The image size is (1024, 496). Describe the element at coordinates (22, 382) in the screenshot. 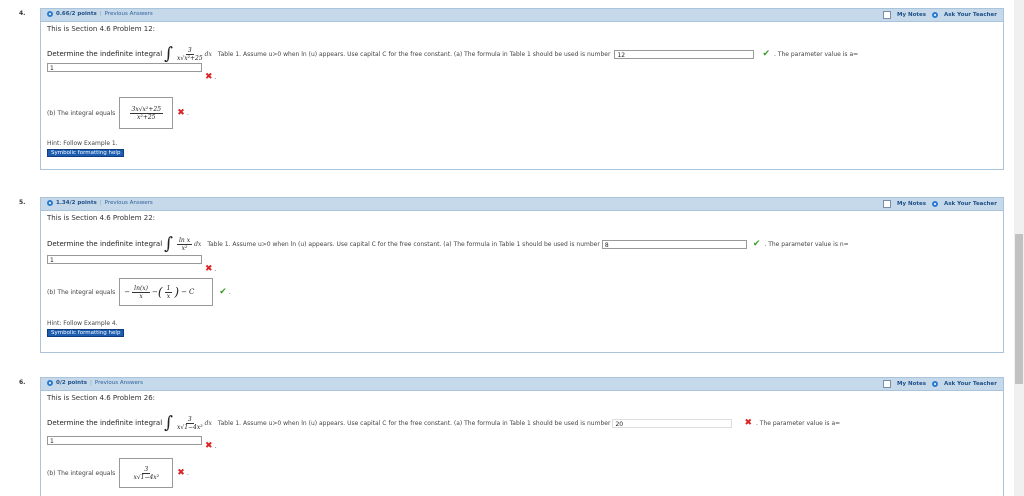

I see `question-number: 6.` at that location.